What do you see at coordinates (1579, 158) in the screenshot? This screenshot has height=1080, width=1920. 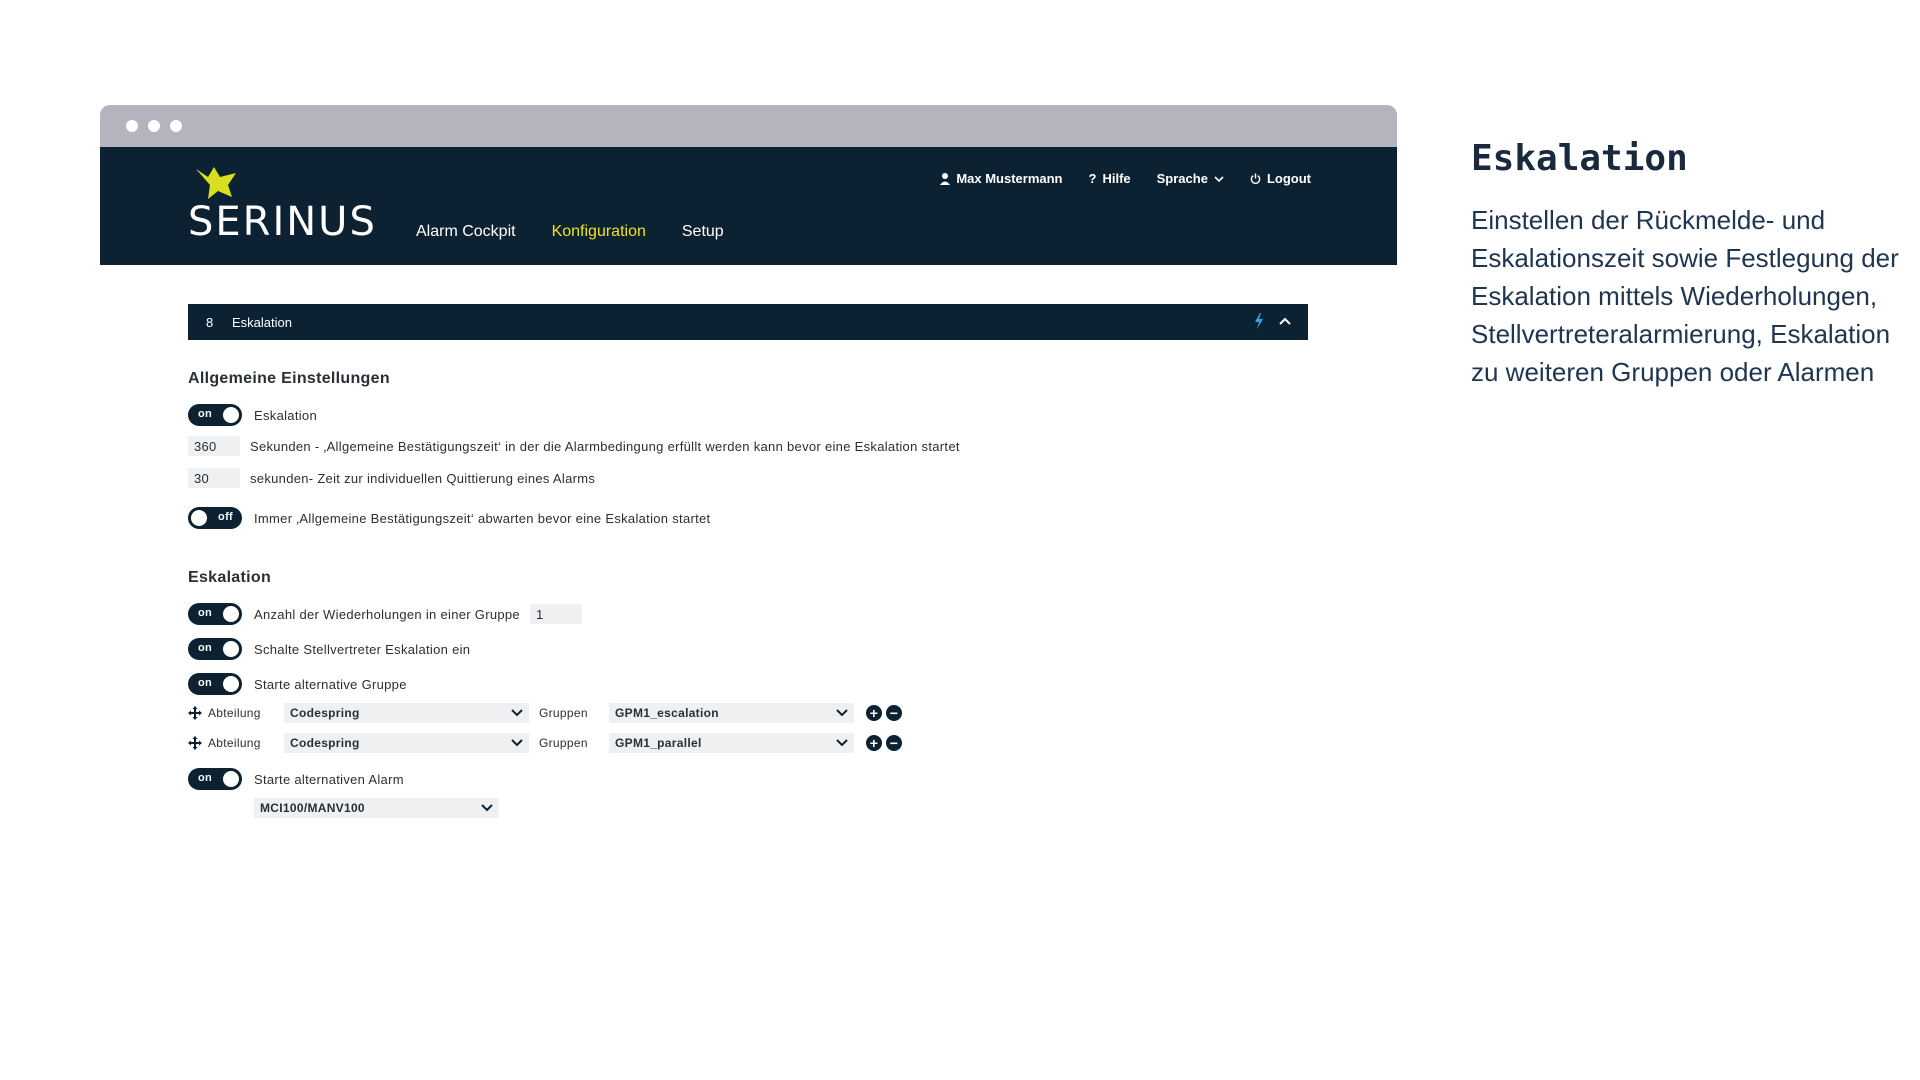 I see `description-title: Eskalation` at bounding box center [1579, 158].